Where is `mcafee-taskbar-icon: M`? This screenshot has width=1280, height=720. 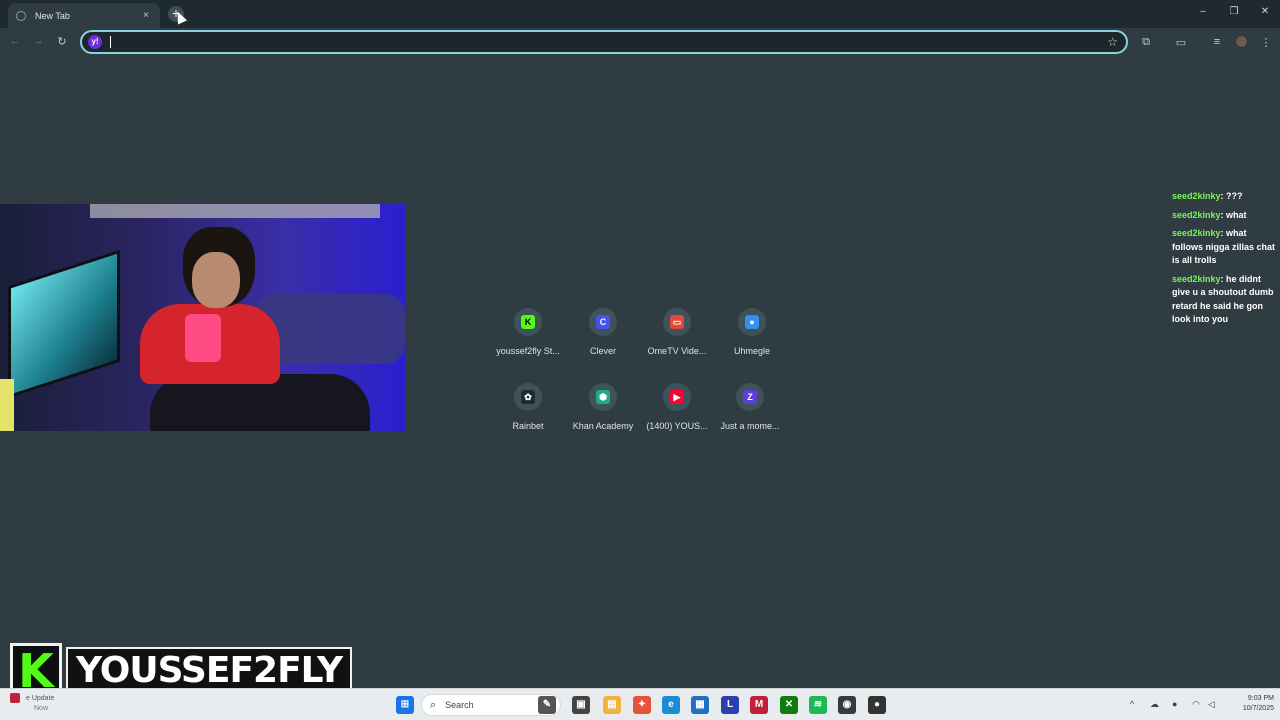
mcafee-taskbar-icon: M is located at coordinates (759, 705).